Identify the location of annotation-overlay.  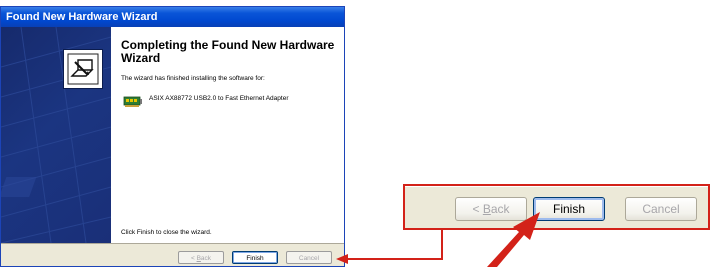
(438, 239).